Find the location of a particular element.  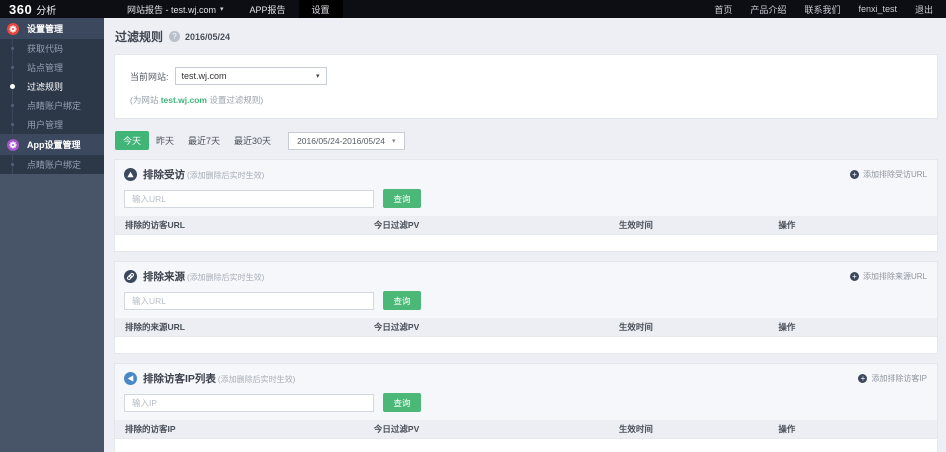

page-header: 过滤规则 ? 2016/05/24 is located at coordinates (526, 36).